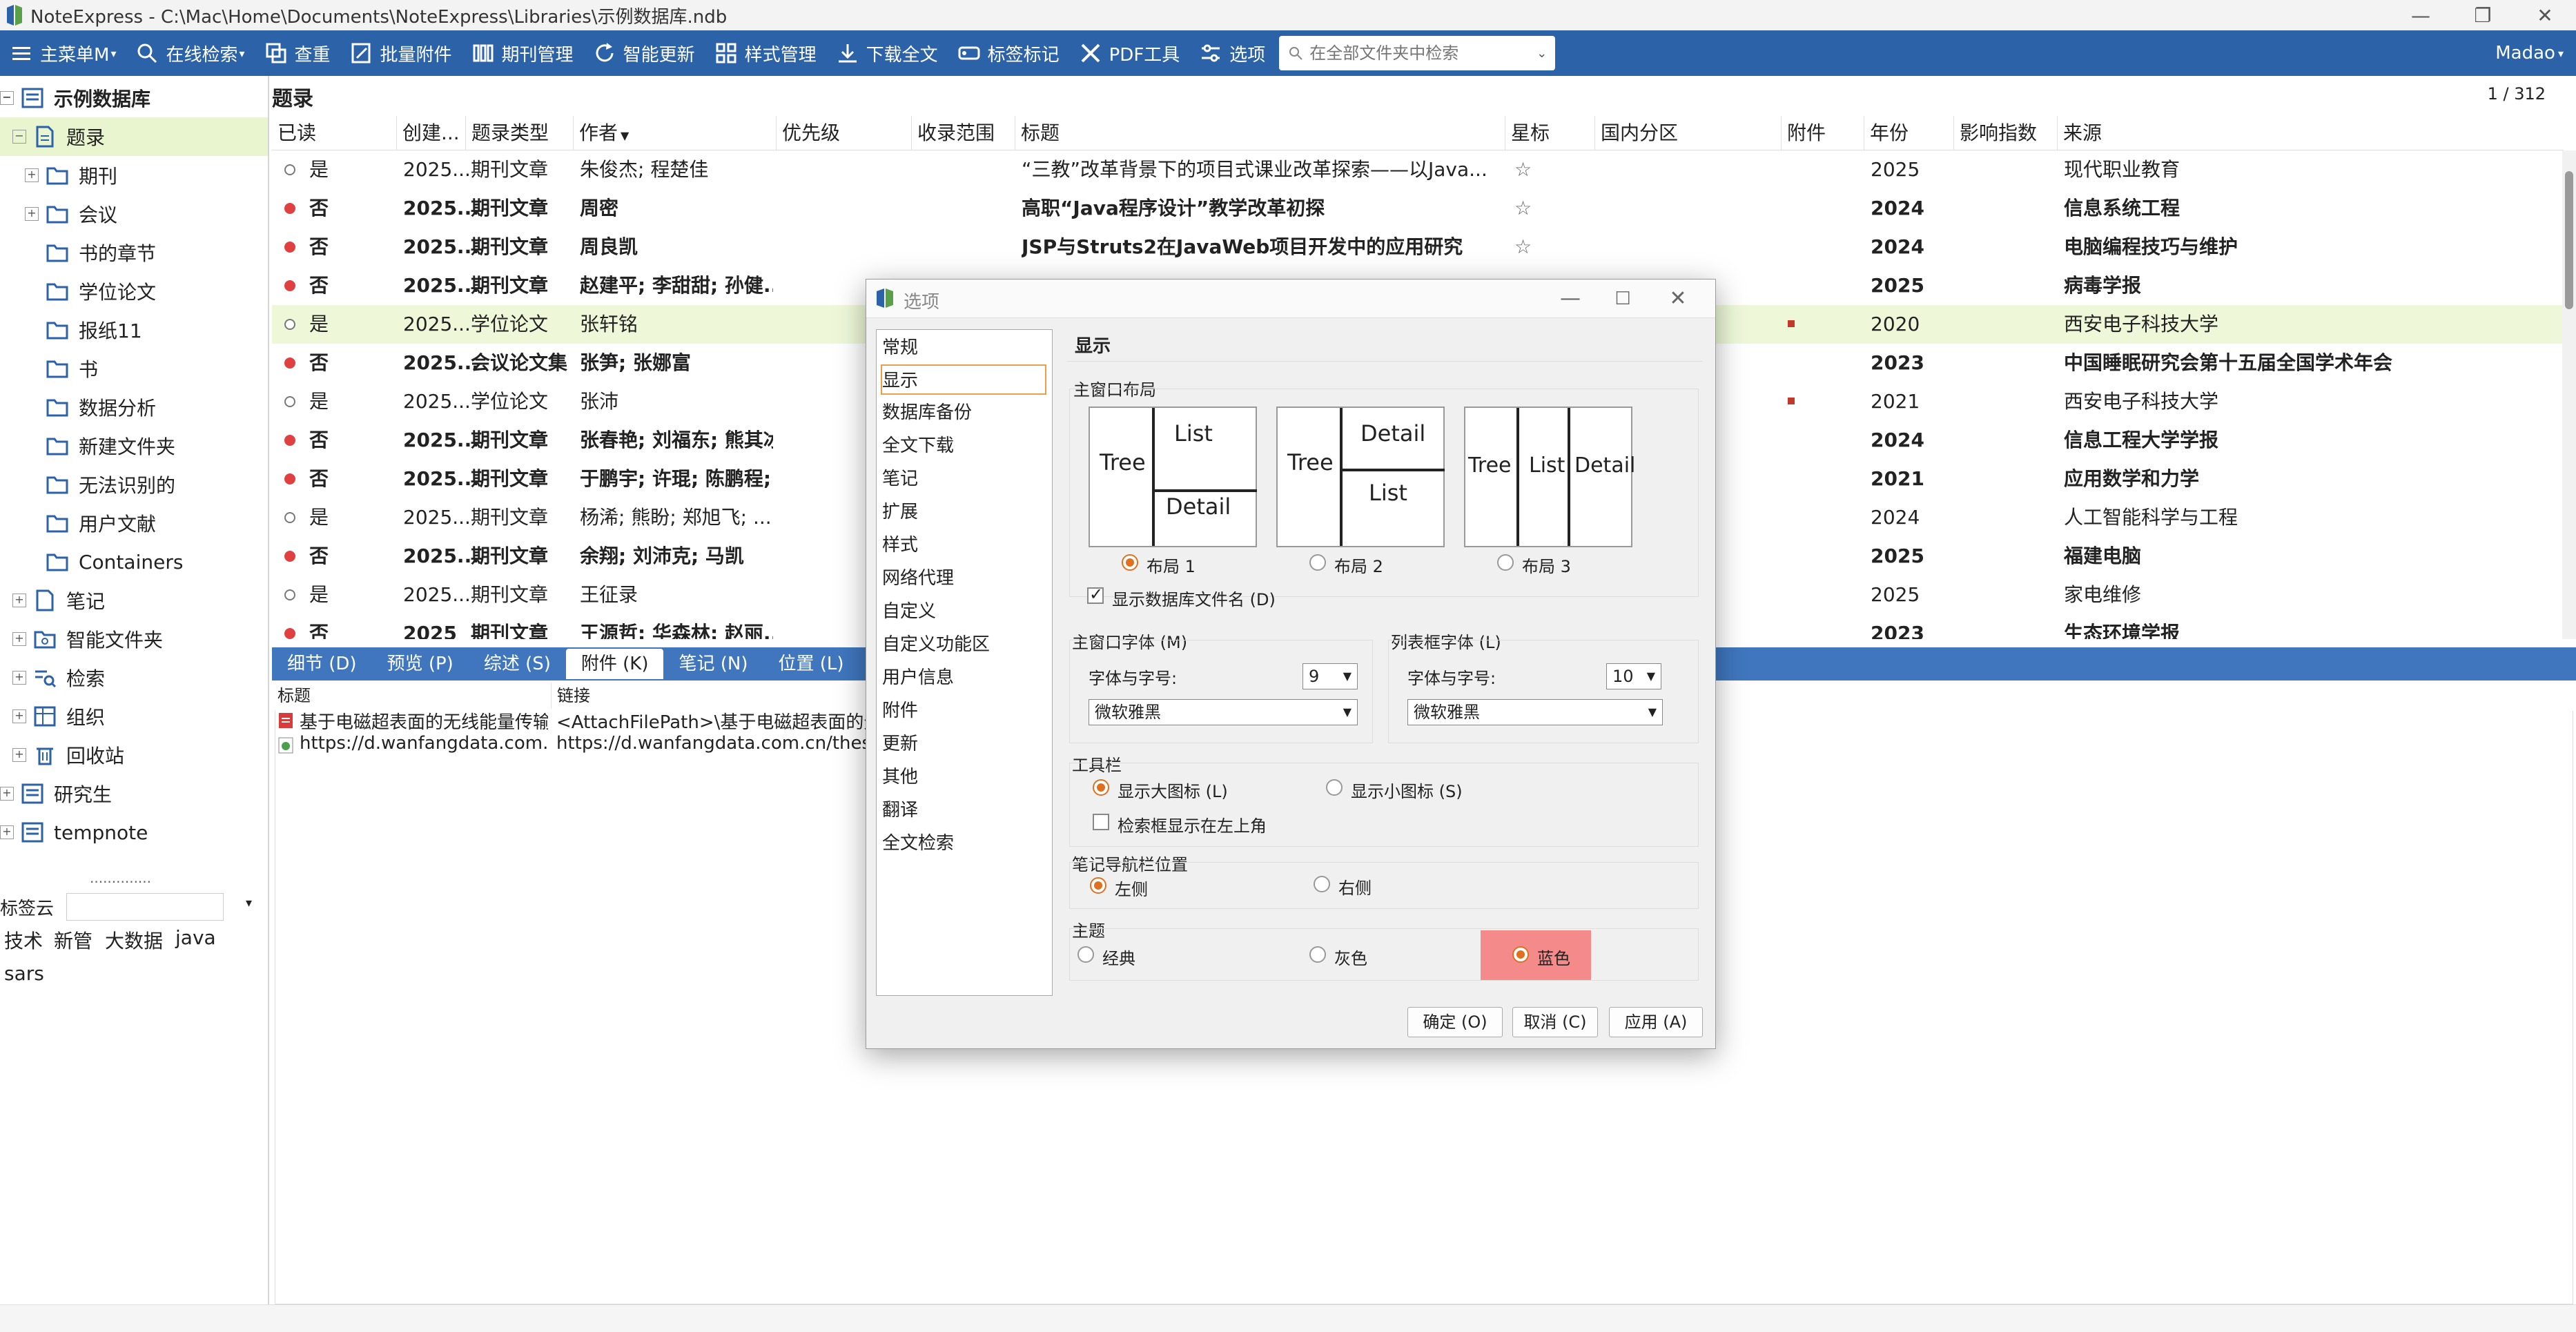 The image size is (2576, 1332). I want to click on tag-item: 大数据, so click(134, 940).